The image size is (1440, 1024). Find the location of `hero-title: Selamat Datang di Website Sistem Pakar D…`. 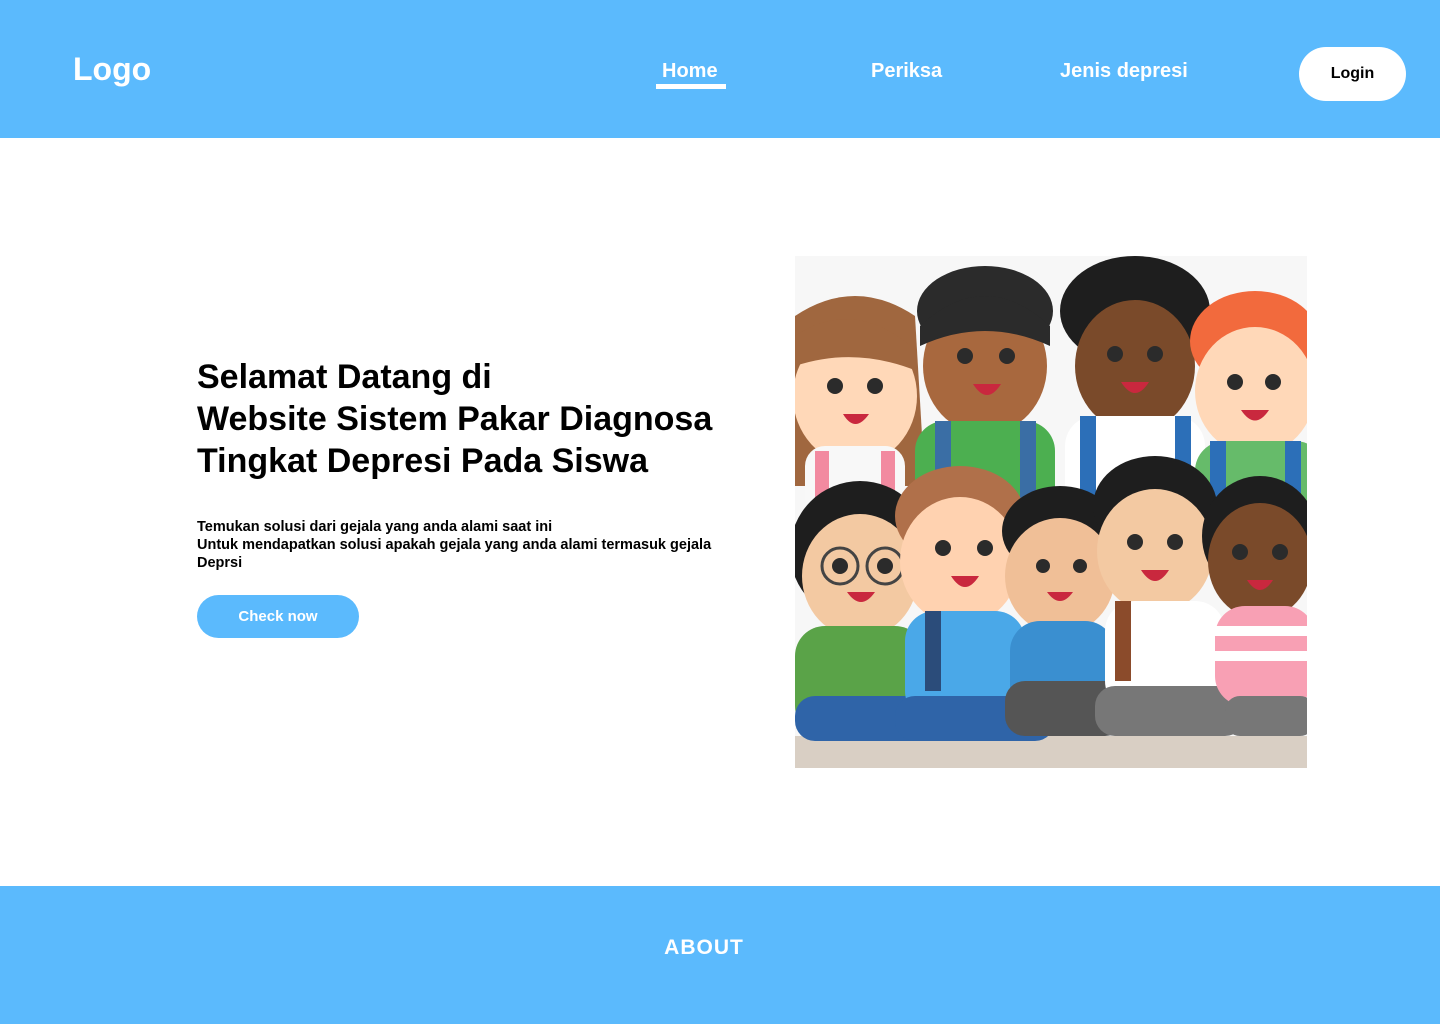

hero-title: Selamat Datang di Website Sistem Pakar D… is located at coordinates (454, 419).